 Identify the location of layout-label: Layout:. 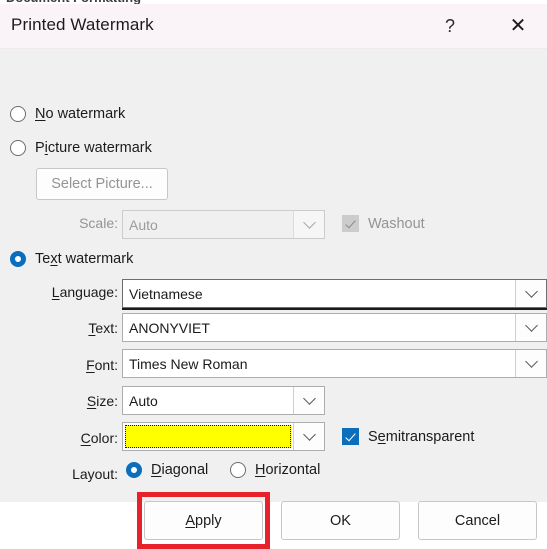
(95, 474).